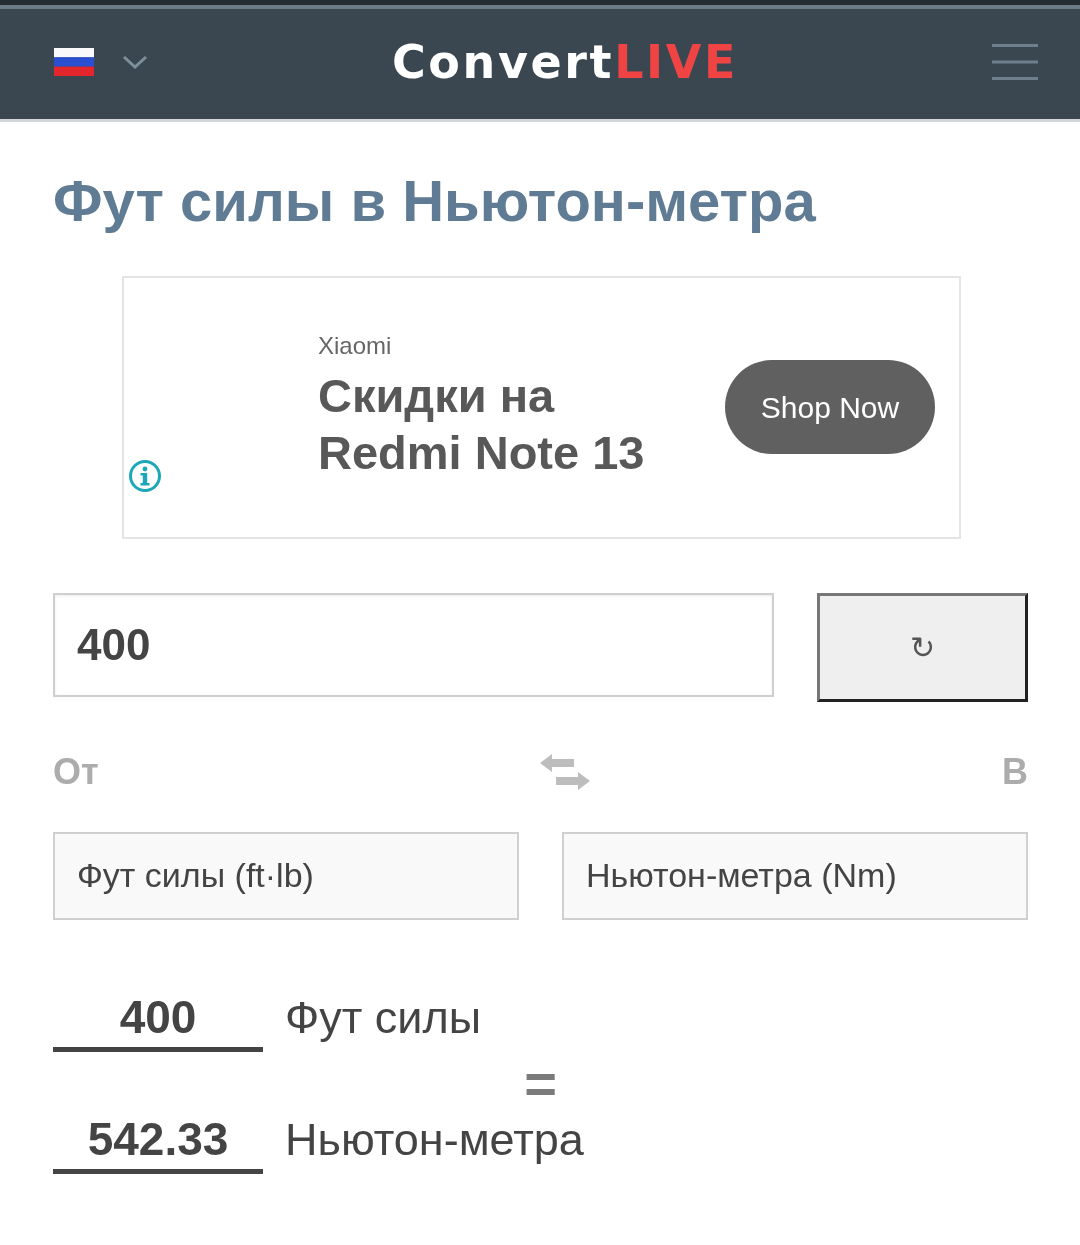 The width and height of the screenshot is (1080, 1245). Describe the element at coordinates (435, 201) in the screenshot. I see `page-title: Фут силы в Ньютон-метра` at that location.